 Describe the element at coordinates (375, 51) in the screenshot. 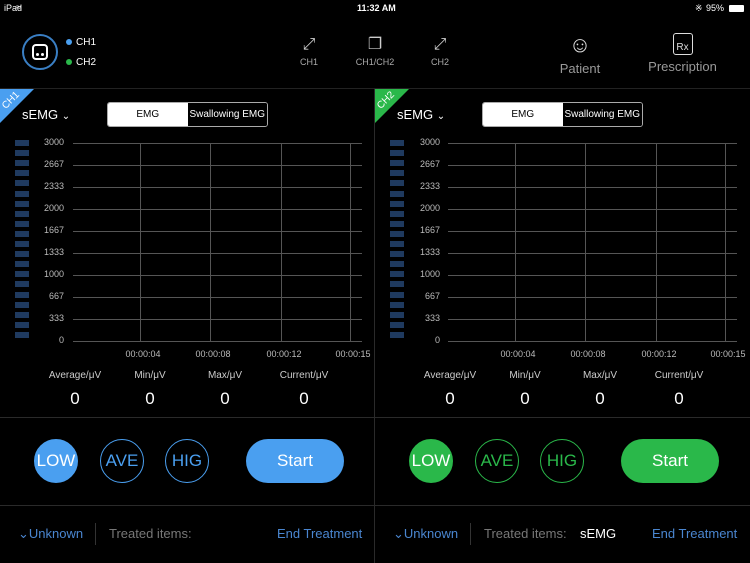

I see `view-ch1-ch2-button: ❐ CH1/CH2` at that location.